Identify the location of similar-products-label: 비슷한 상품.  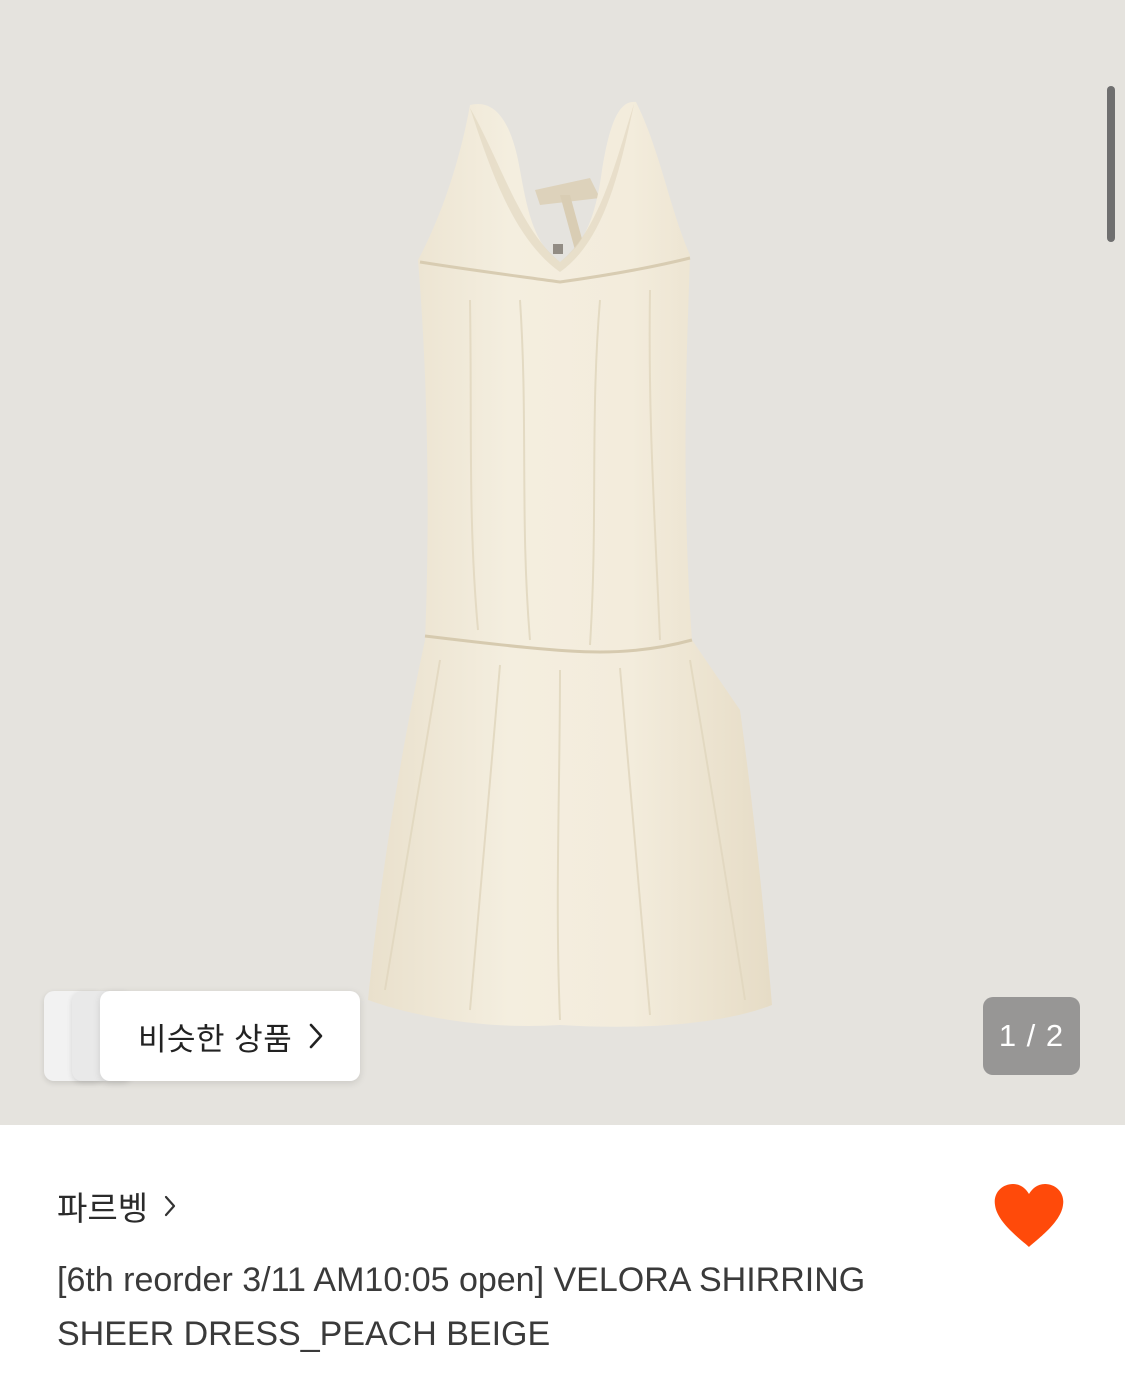
(215, 1039).